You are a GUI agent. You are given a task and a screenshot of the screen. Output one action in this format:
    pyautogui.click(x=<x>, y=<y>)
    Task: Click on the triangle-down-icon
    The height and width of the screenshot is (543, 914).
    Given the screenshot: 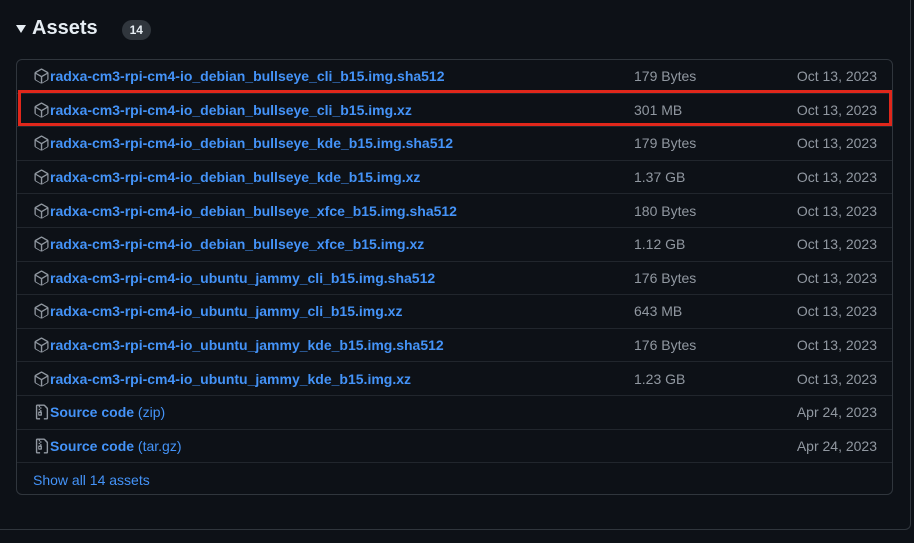 What is the action you would take?
    pyautogui.click(x=21, y=29)
    